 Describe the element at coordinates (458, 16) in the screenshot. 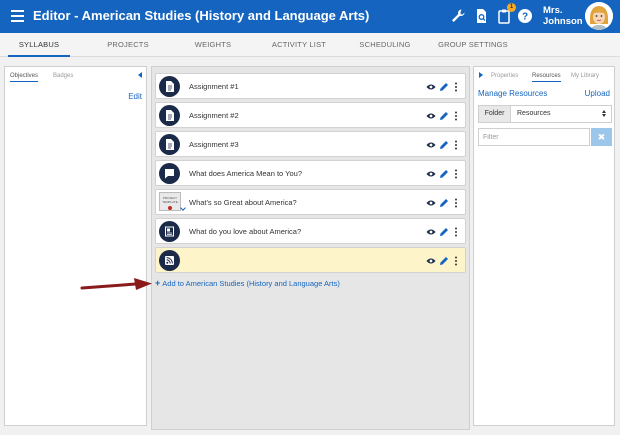

I see `wrench-icon` at that location.